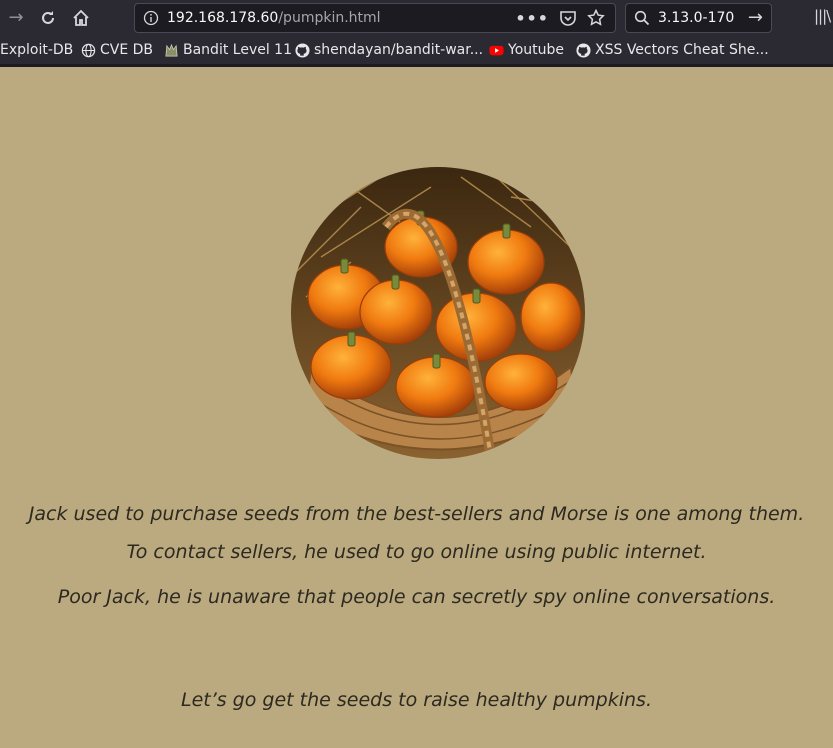  Describe the element at coordinates (438, 313) in the screenshot. I see `pumpkin-basket-image` at that location.